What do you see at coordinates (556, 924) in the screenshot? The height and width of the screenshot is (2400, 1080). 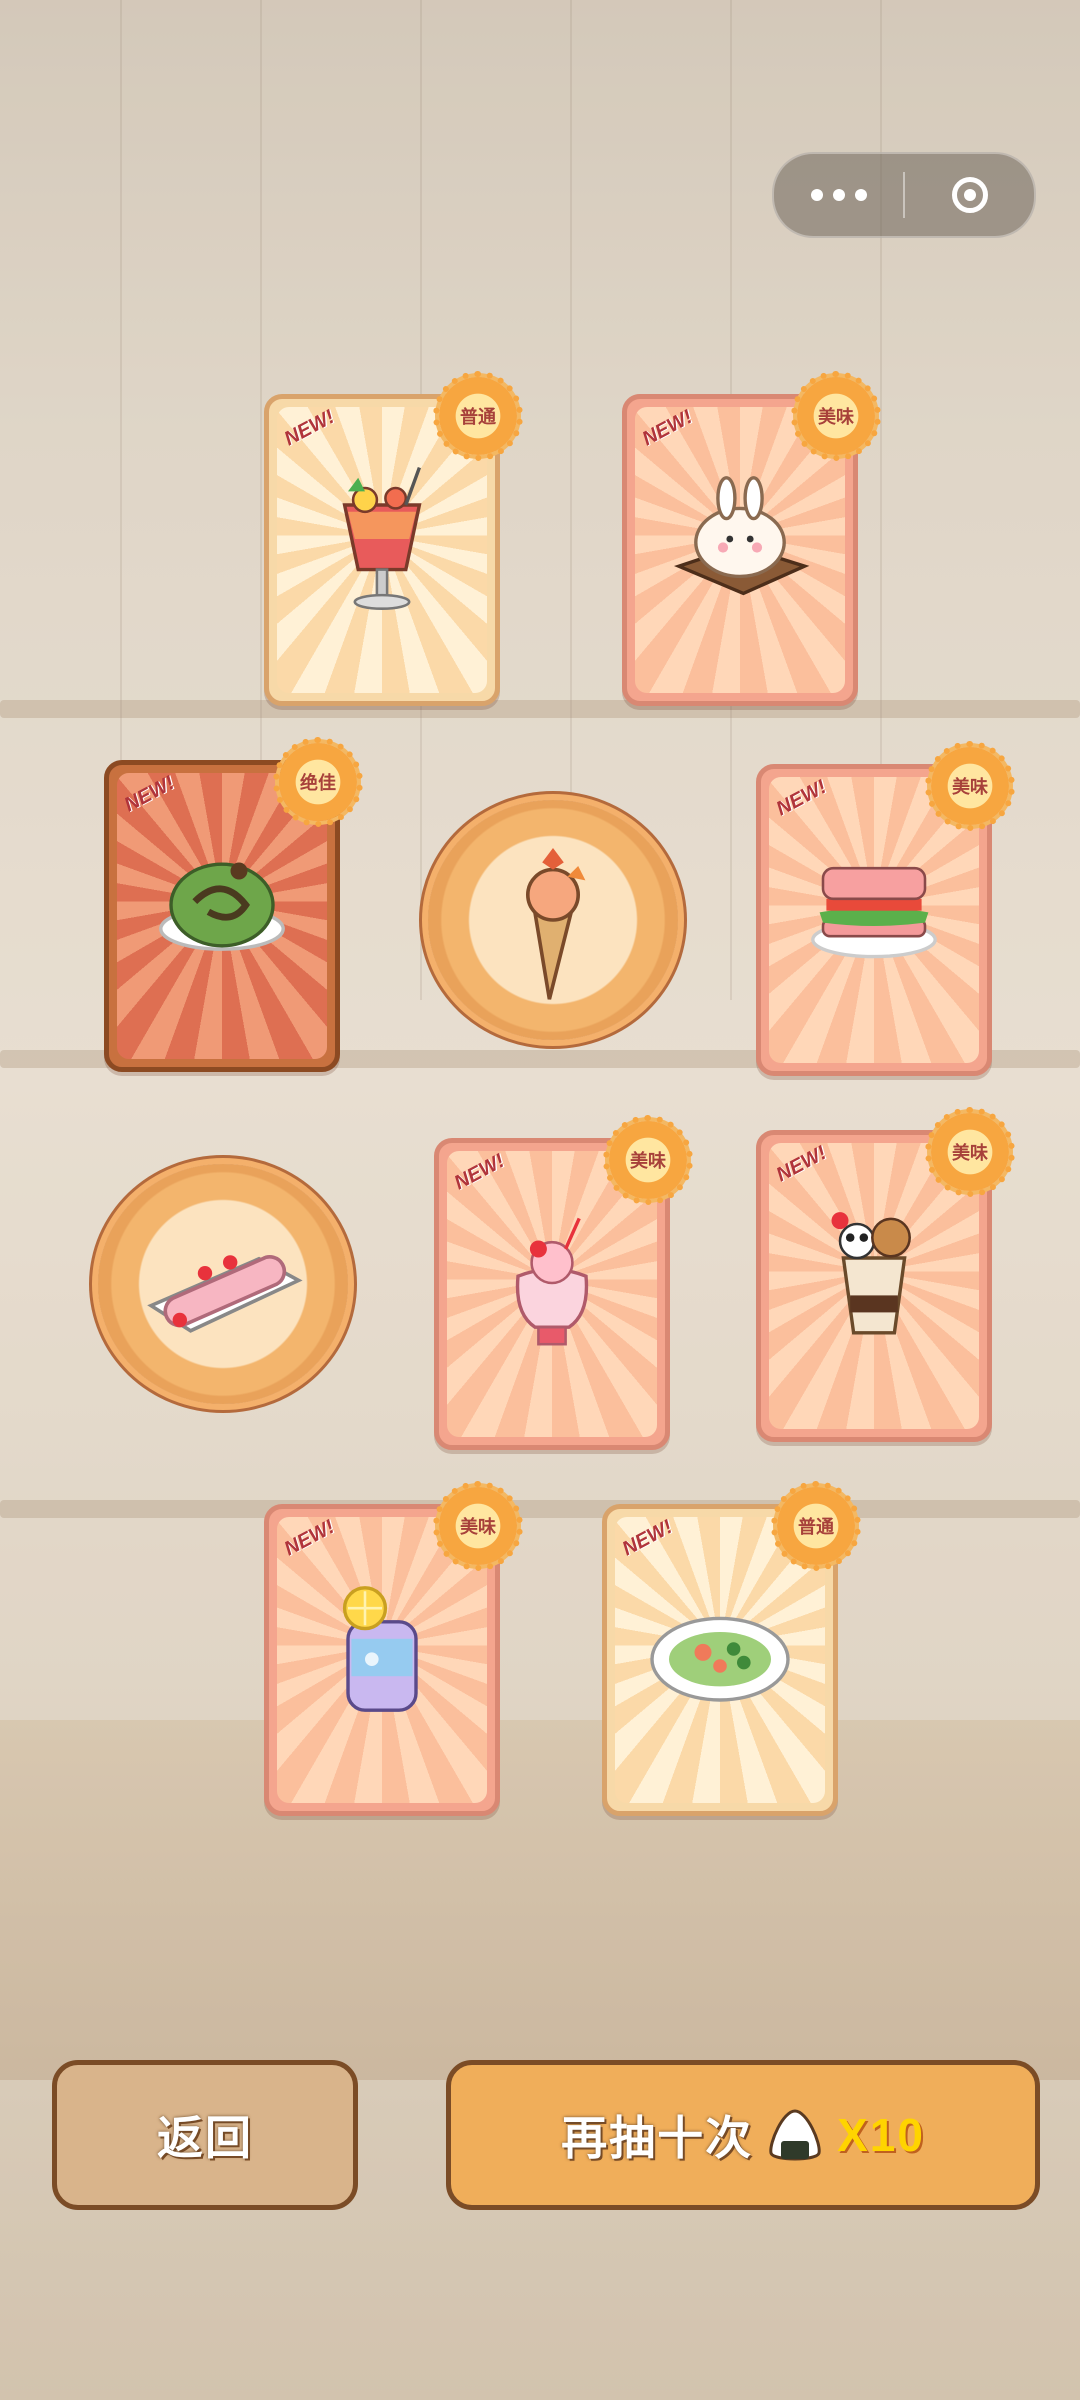 I see `maple-ice-cream-cone-image` at bounding box center [556, 924].